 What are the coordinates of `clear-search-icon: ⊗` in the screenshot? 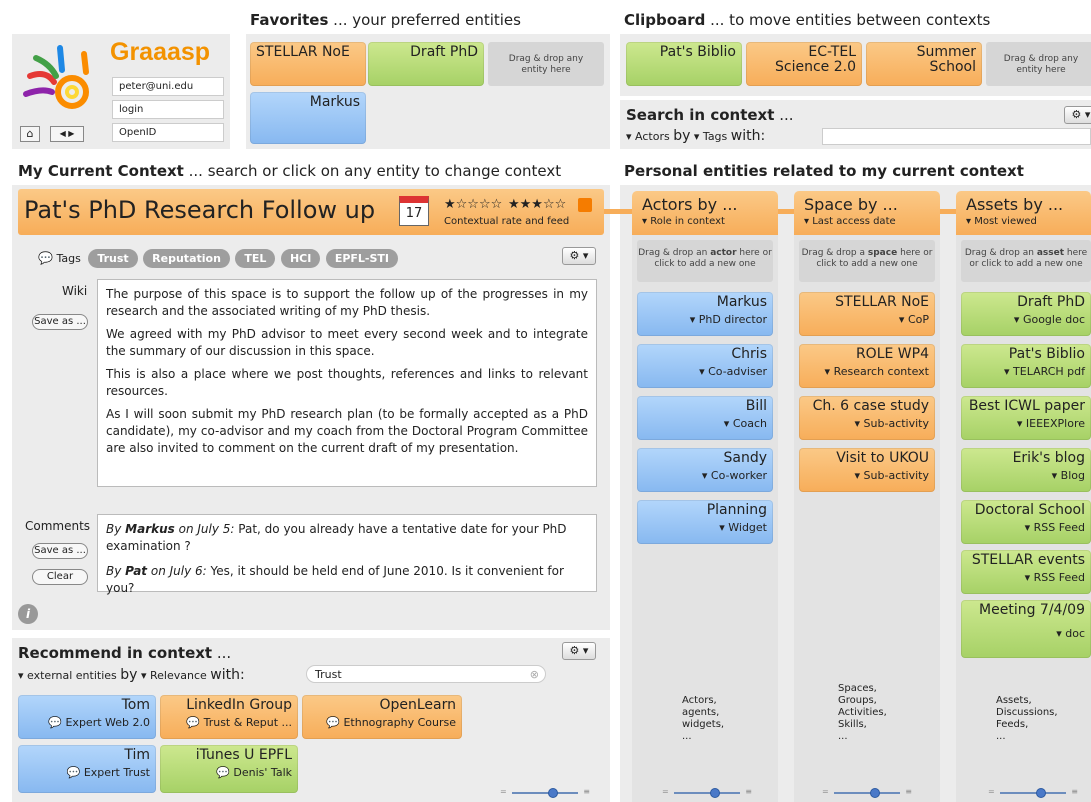 It's located at (534, 674).